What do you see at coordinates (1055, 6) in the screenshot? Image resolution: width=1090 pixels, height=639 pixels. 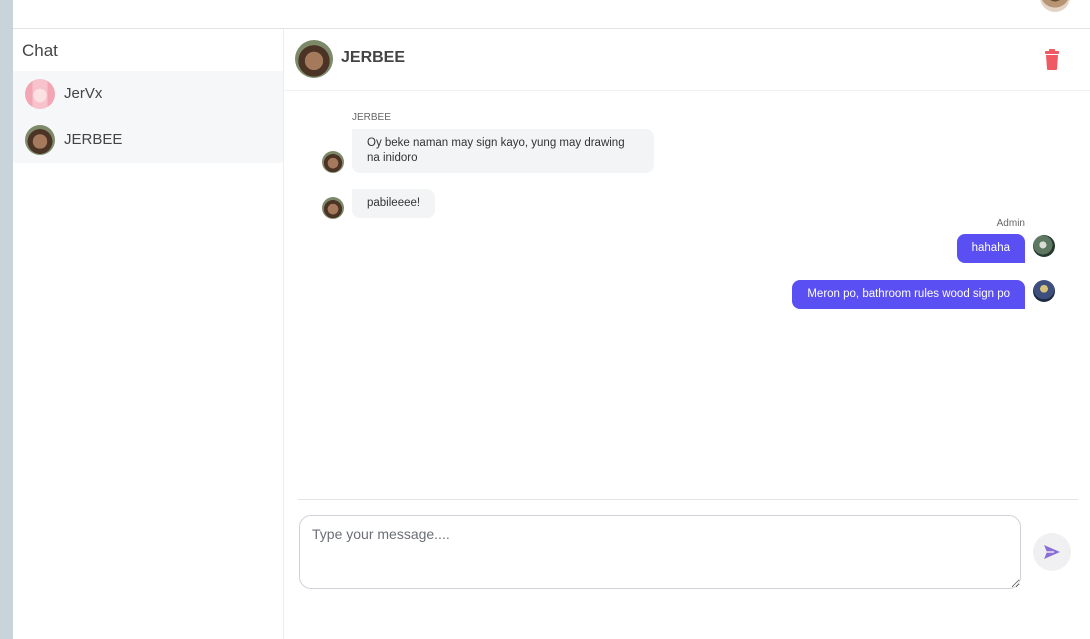 I see `profile-avatar` at bounding box center [1055, 6].